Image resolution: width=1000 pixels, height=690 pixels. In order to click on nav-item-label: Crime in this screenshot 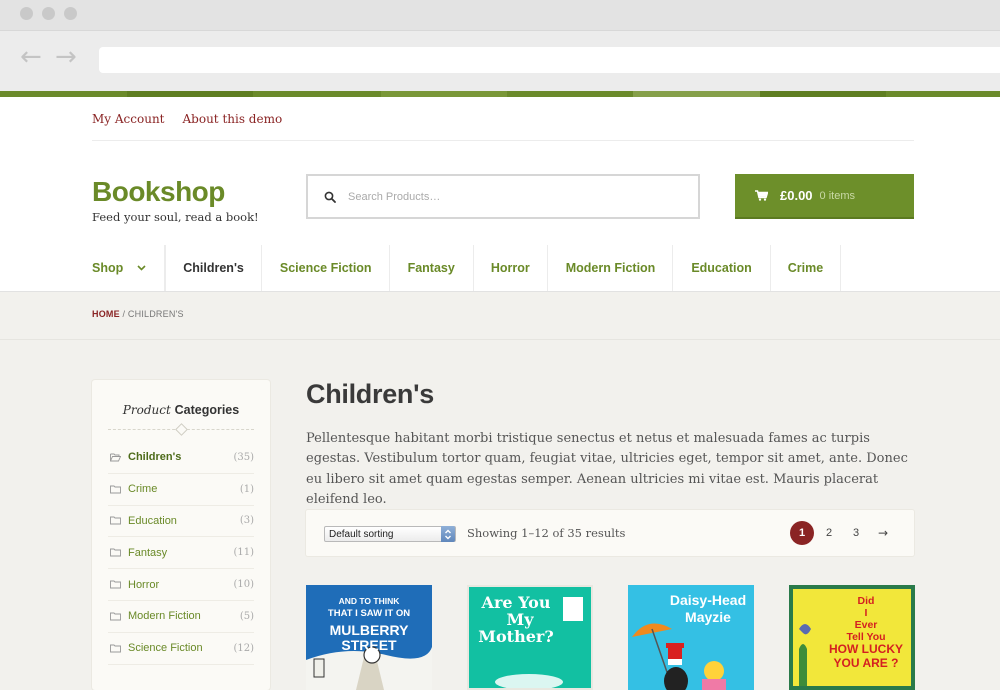, I will do `click(805, 268)`.